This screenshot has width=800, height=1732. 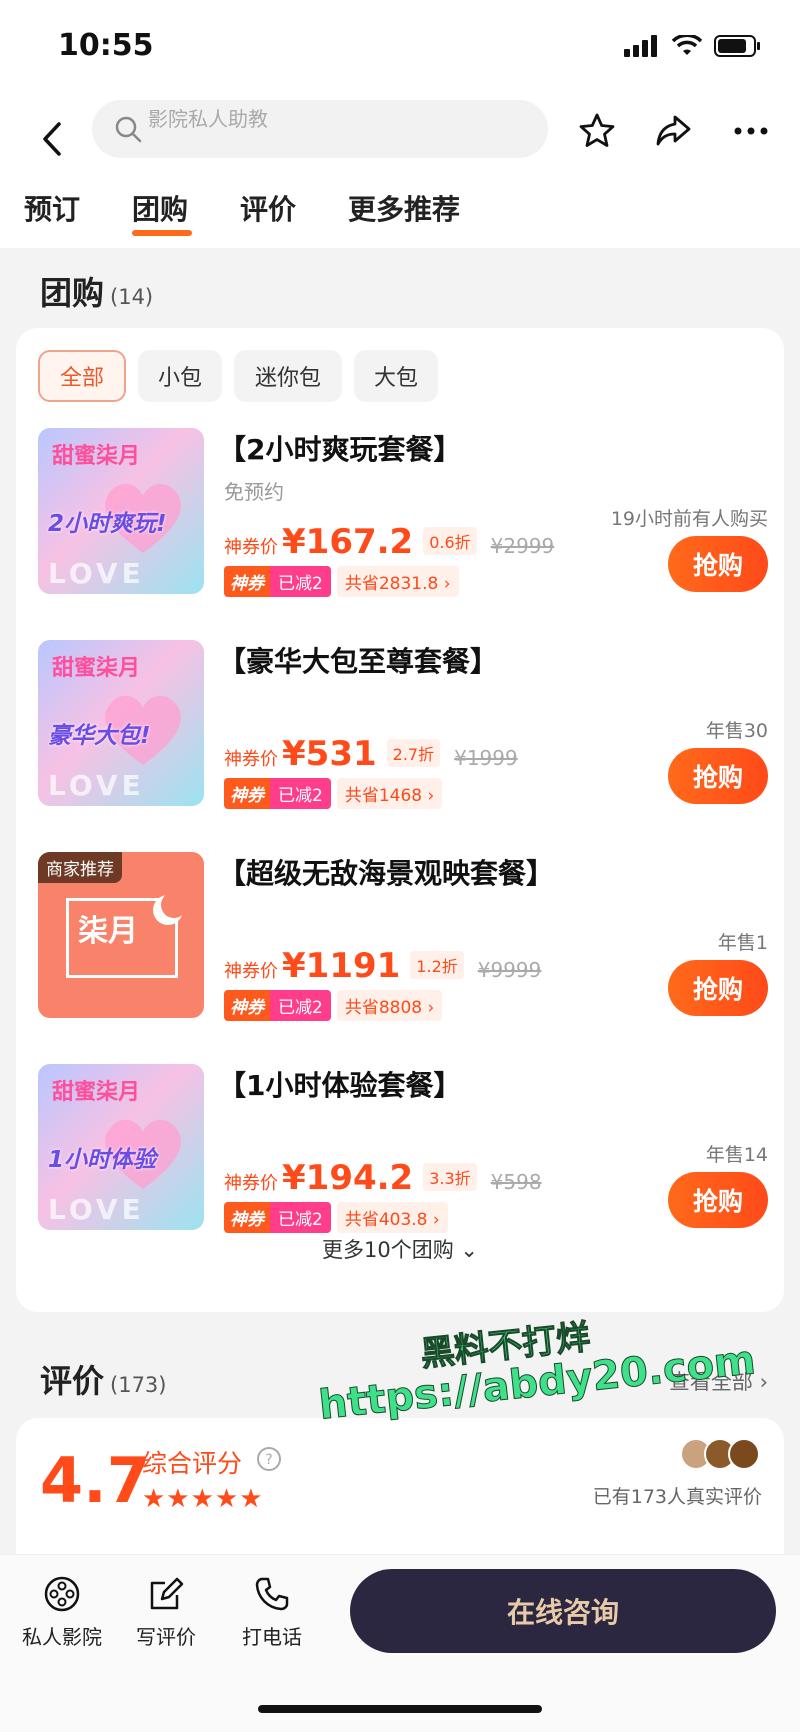 I want to click on moon-icon, so click(x=169, y=908).